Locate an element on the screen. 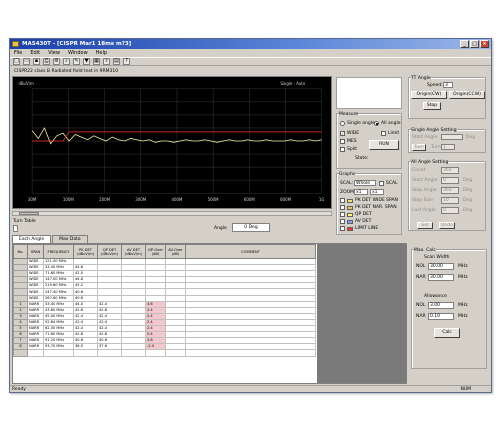  table-row is located at coordinates (164, 353).